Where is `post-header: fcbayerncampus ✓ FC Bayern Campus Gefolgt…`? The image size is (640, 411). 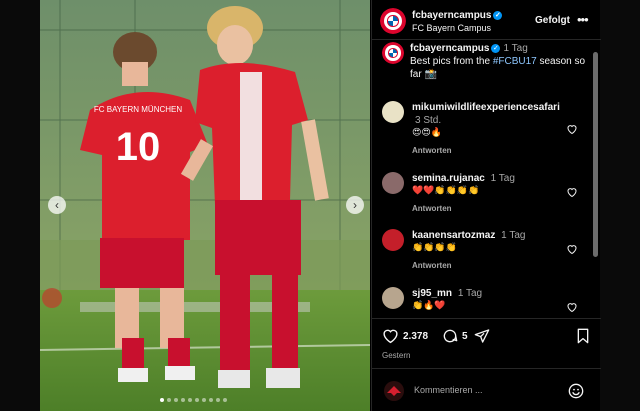 post-header: fcbayerncampus ✓ FC Bayern Campus Gefolgt… is located at coordinates (486, 20).